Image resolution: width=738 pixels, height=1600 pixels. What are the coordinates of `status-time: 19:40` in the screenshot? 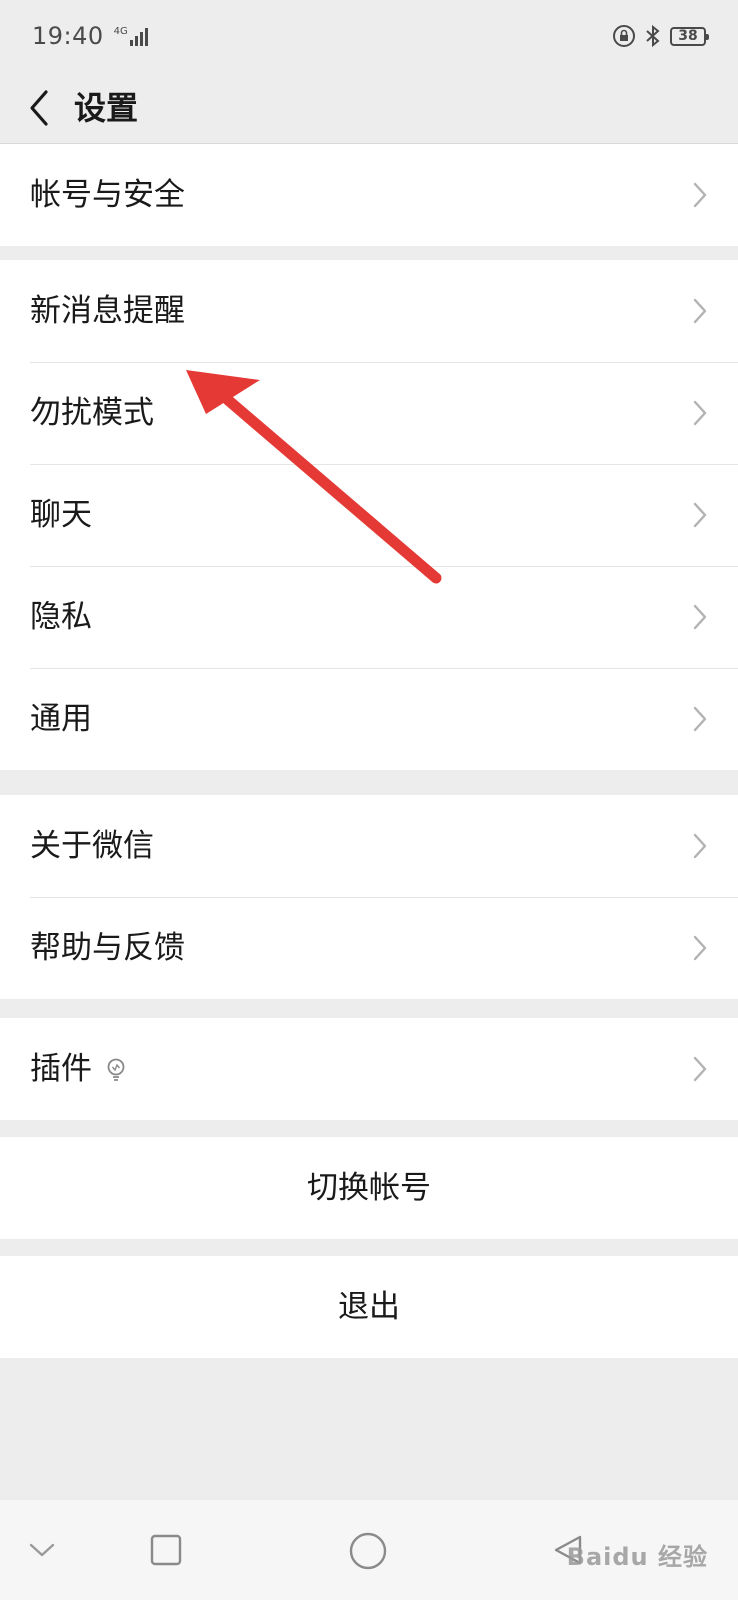 It's located at (68, 36).